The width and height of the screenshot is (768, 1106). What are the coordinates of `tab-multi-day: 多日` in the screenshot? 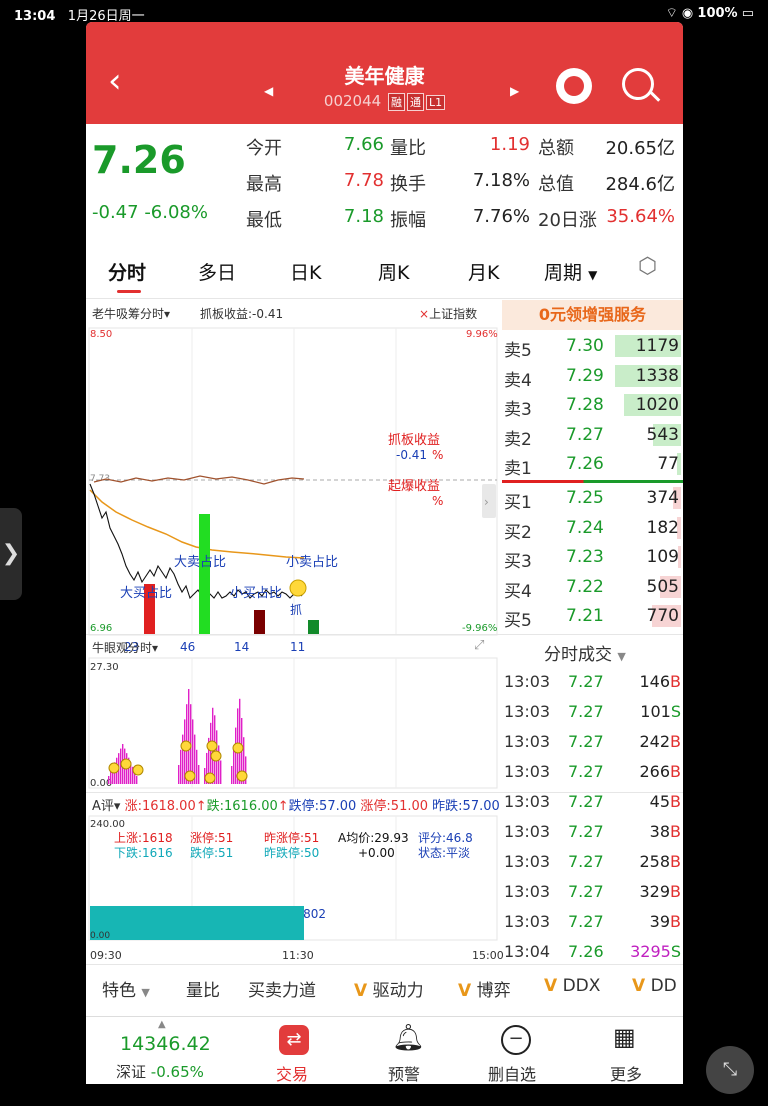 It's located at (217, 271).